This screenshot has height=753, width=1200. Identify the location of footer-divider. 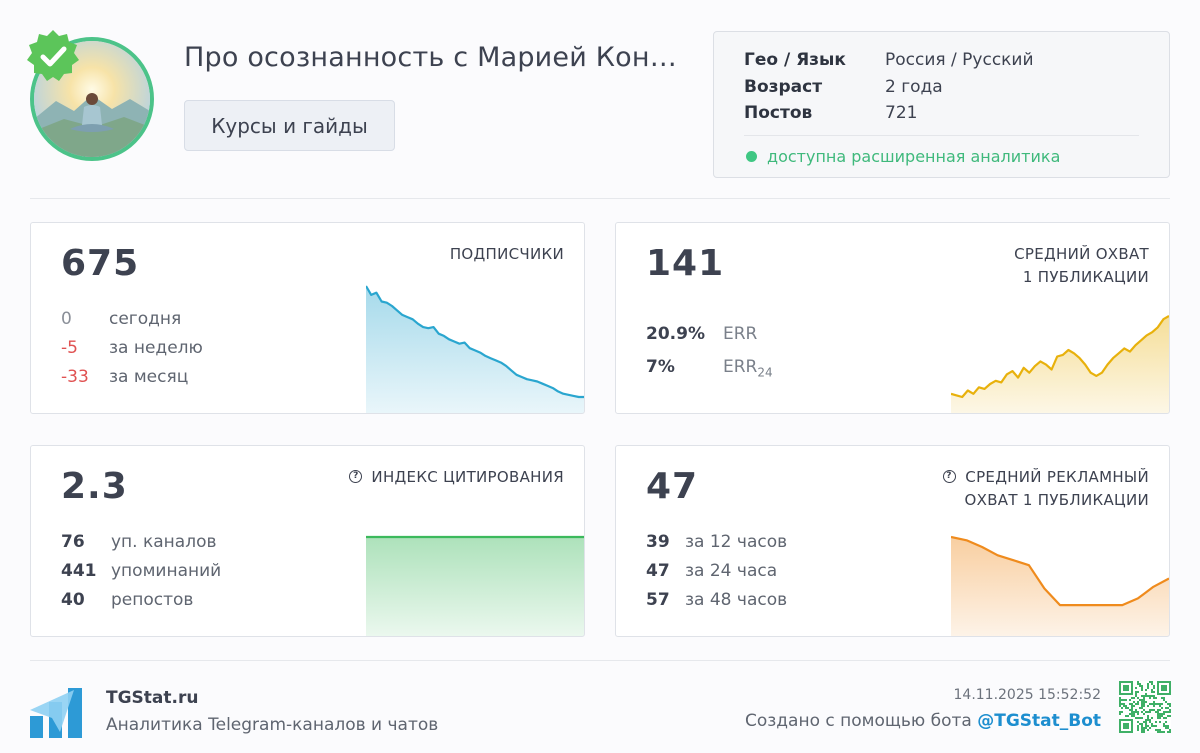
(600, 660).